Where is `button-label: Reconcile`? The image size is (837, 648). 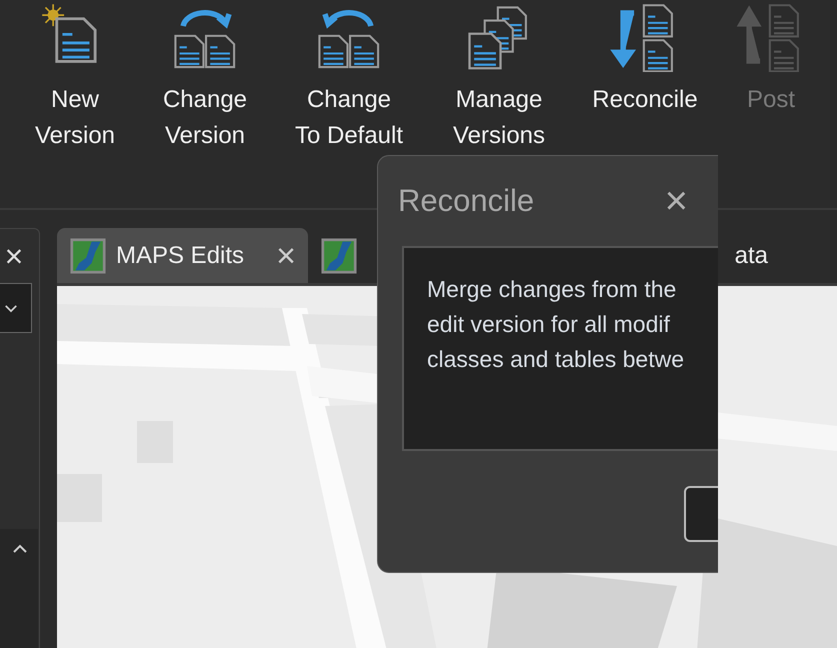 button-label: Reconcile is located at coordinates (645, 100).